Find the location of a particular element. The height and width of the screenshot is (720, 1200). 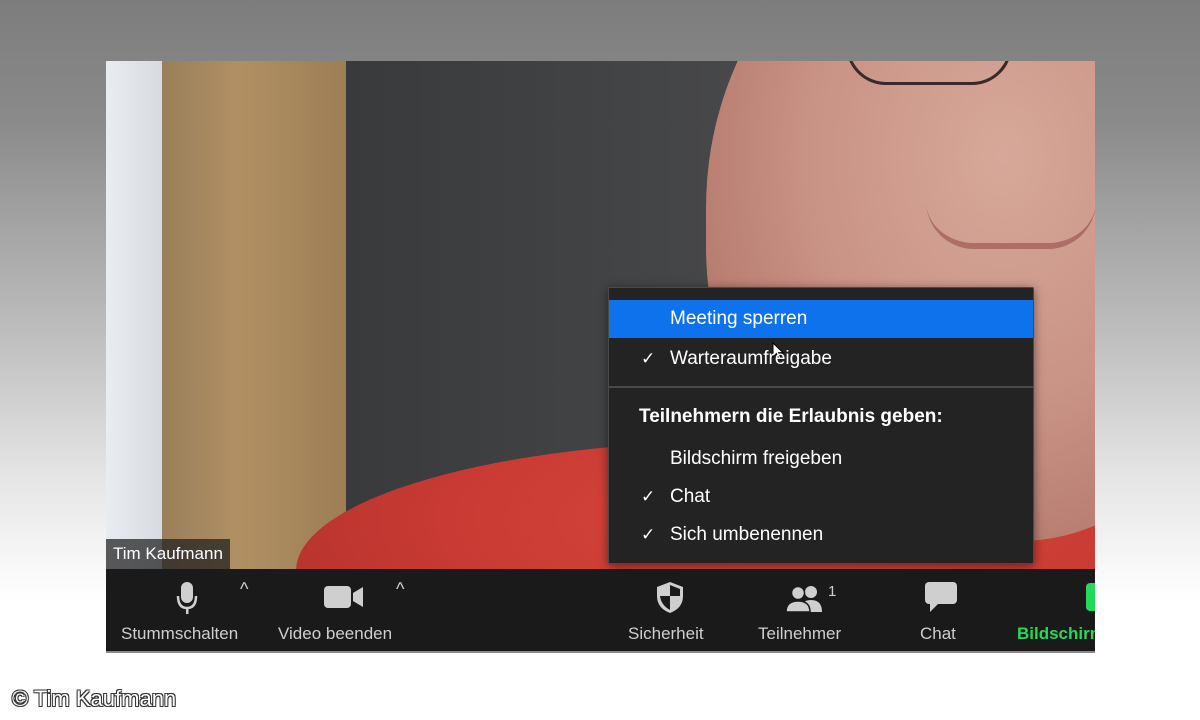

security-button-label: Sicherheit is located at coordinates (666, 633).